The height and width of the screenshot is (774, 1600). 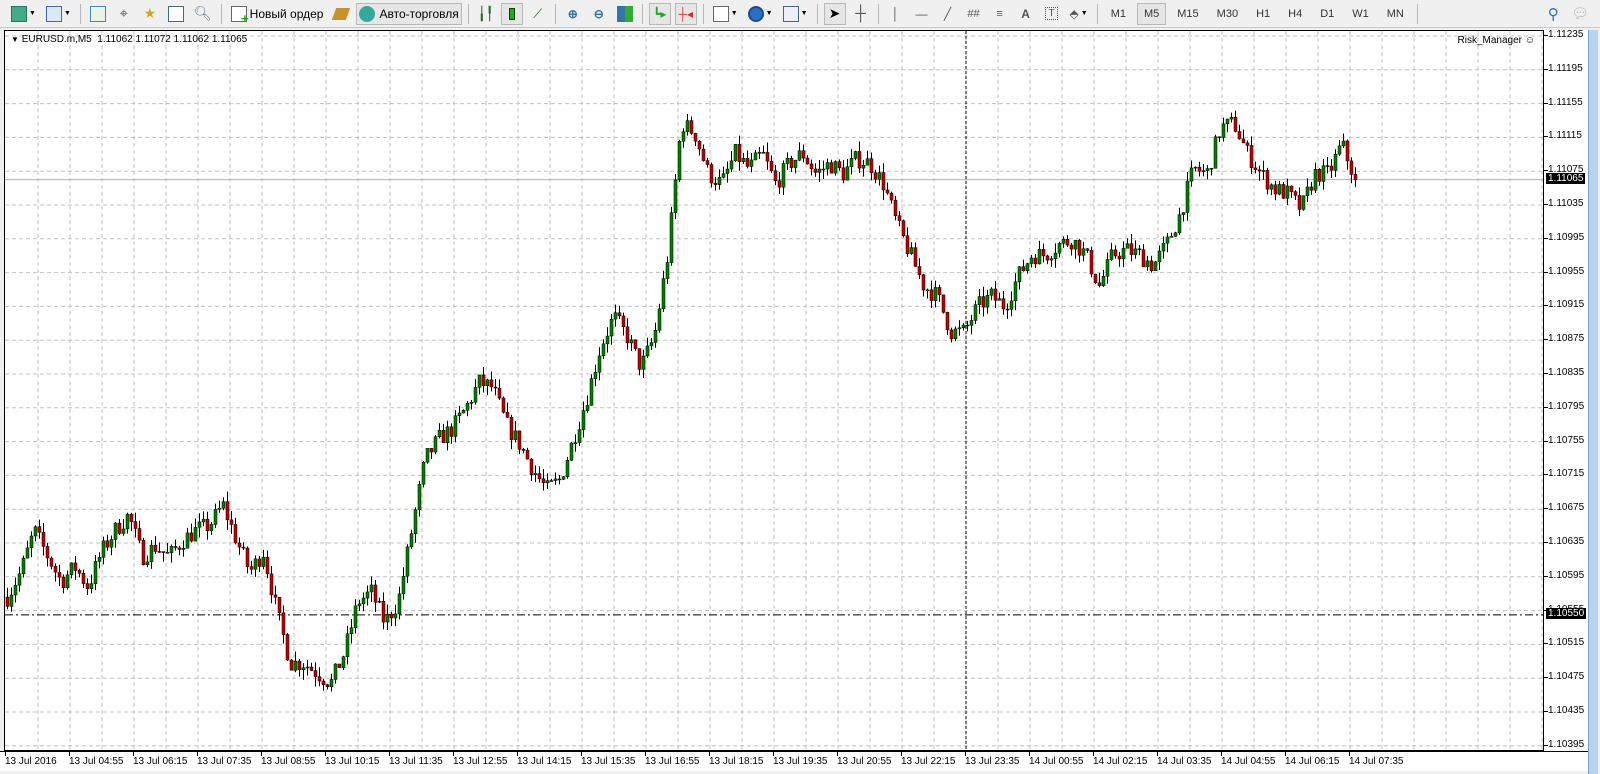 I want to click on timeframe-h4: H4, so click(x=1295, y=14).